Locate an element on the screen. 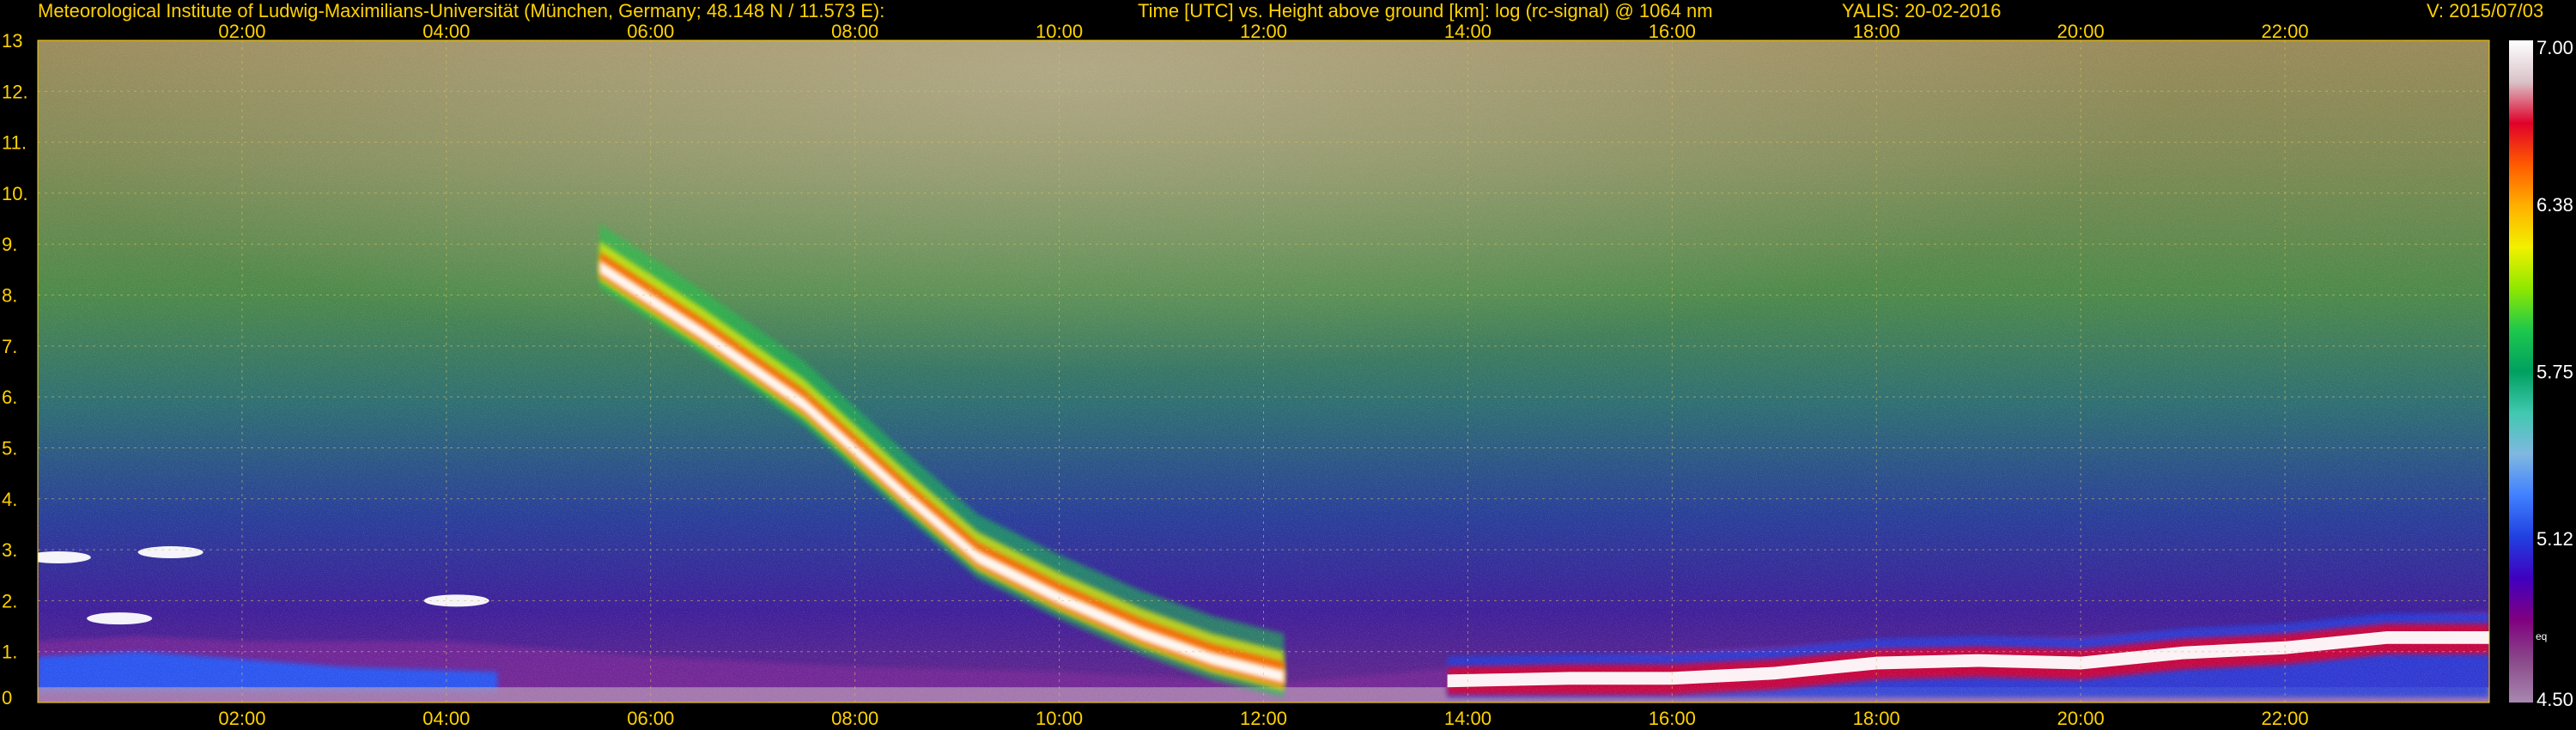 This screenshot has height=730, width=2576. colorbar-tick-label: 5.12 is located at coordinates (2555, 539).